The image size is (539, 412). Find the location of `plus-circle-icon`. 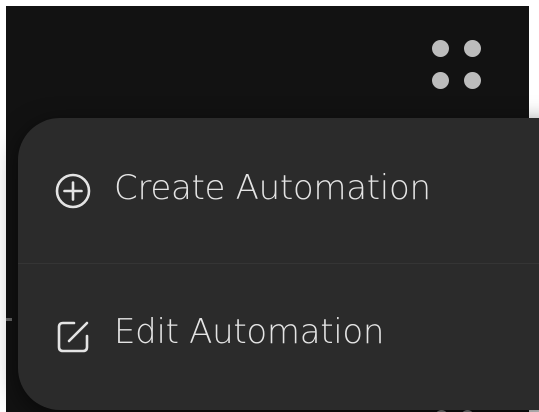

plus-circle-icon is located at coordinates (73, 191).